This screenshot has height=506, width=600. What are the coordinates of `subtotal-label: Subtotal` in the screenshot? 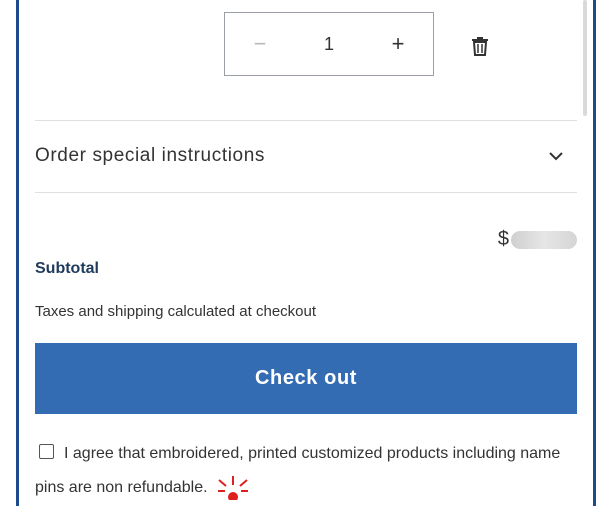 It's located at (67, 268).